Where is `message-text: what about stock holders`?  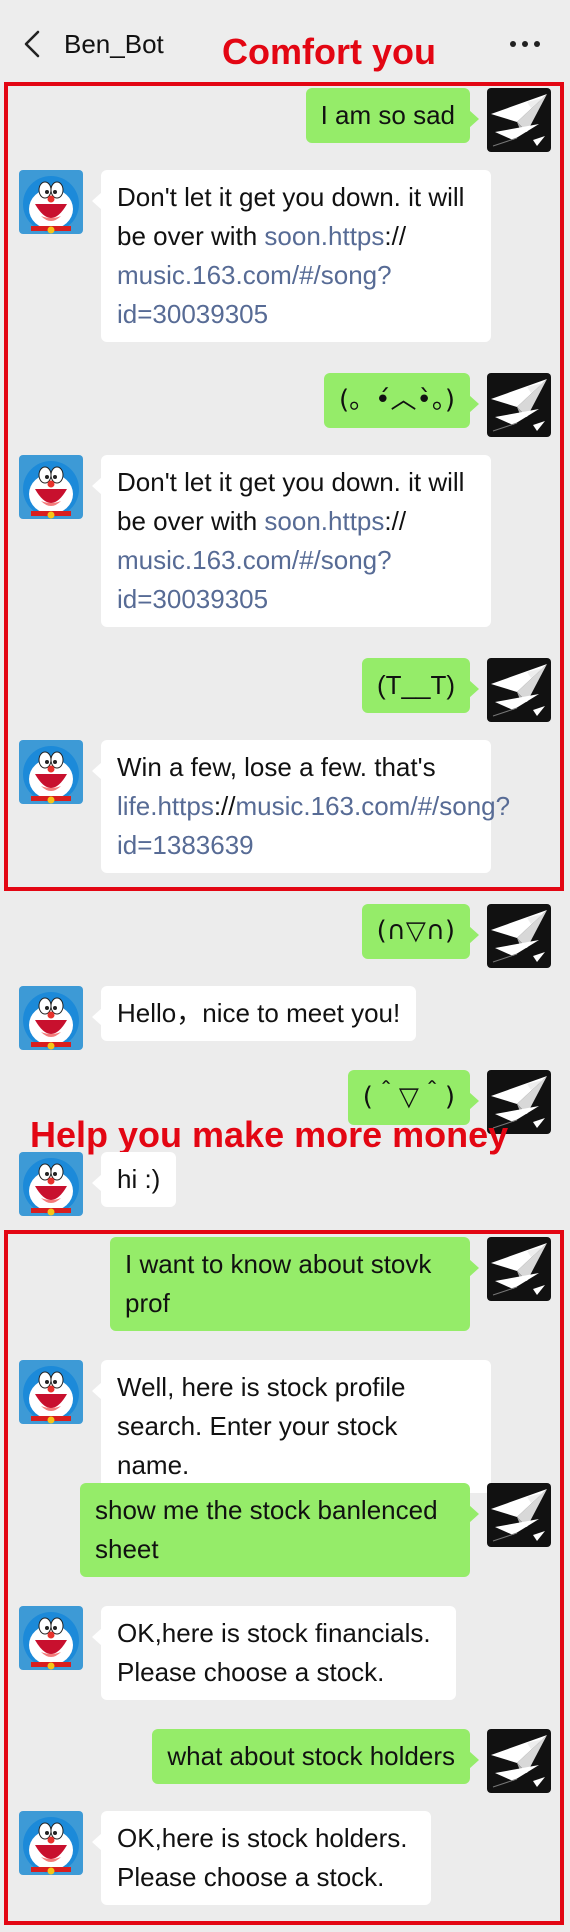 message-text: what about stock holders is located at coordinates (311, 1756).